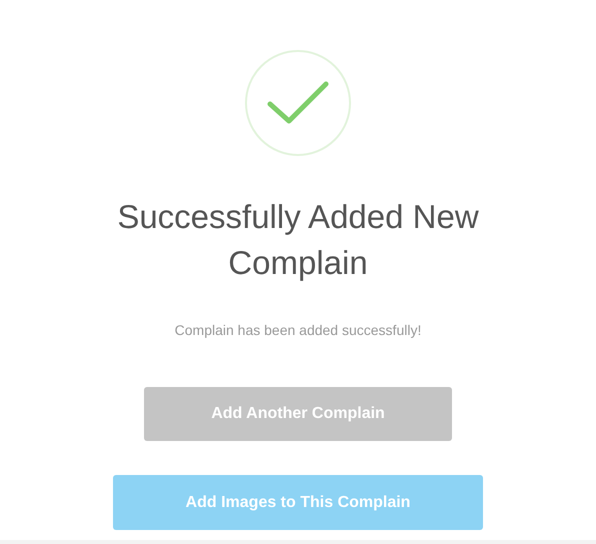 The width and height of the screenshot is (596, 544). I want to click on success-title: Successfully Added New Complain, so click(298, 240).